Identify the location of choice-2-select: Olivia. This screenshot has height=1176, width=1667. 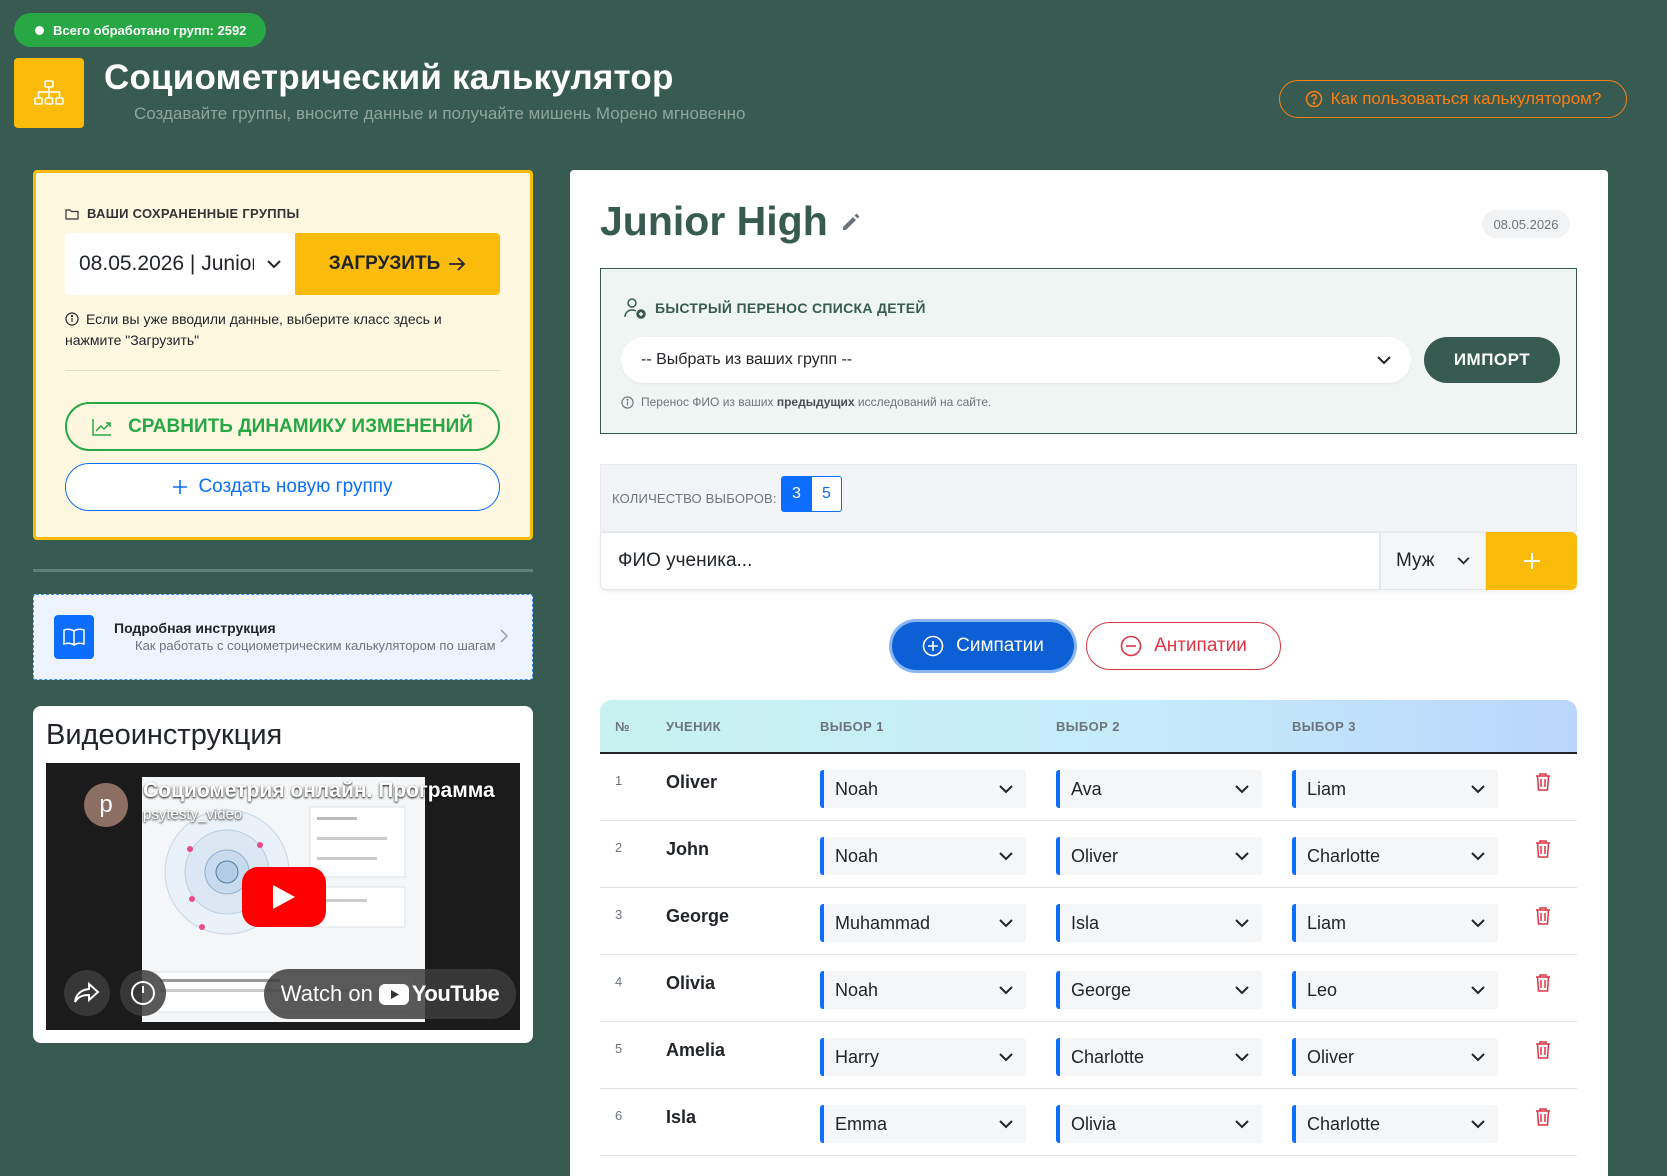
(1159, 1124).